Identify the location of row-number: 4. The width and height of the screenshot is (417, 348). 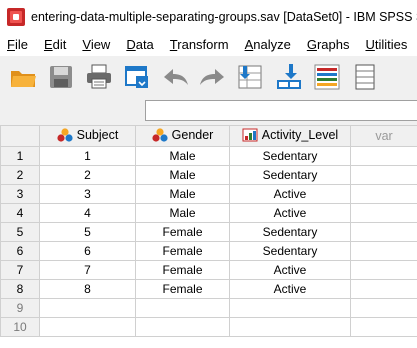
(20, 213).